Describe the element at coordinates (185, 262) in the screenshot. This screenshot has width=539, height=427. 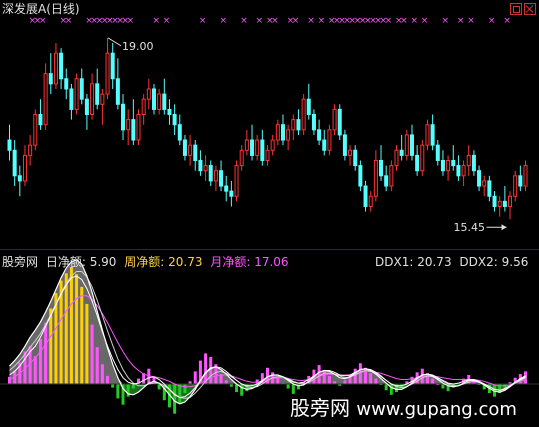
I see `weekly-net-value: 20.73` at that location.